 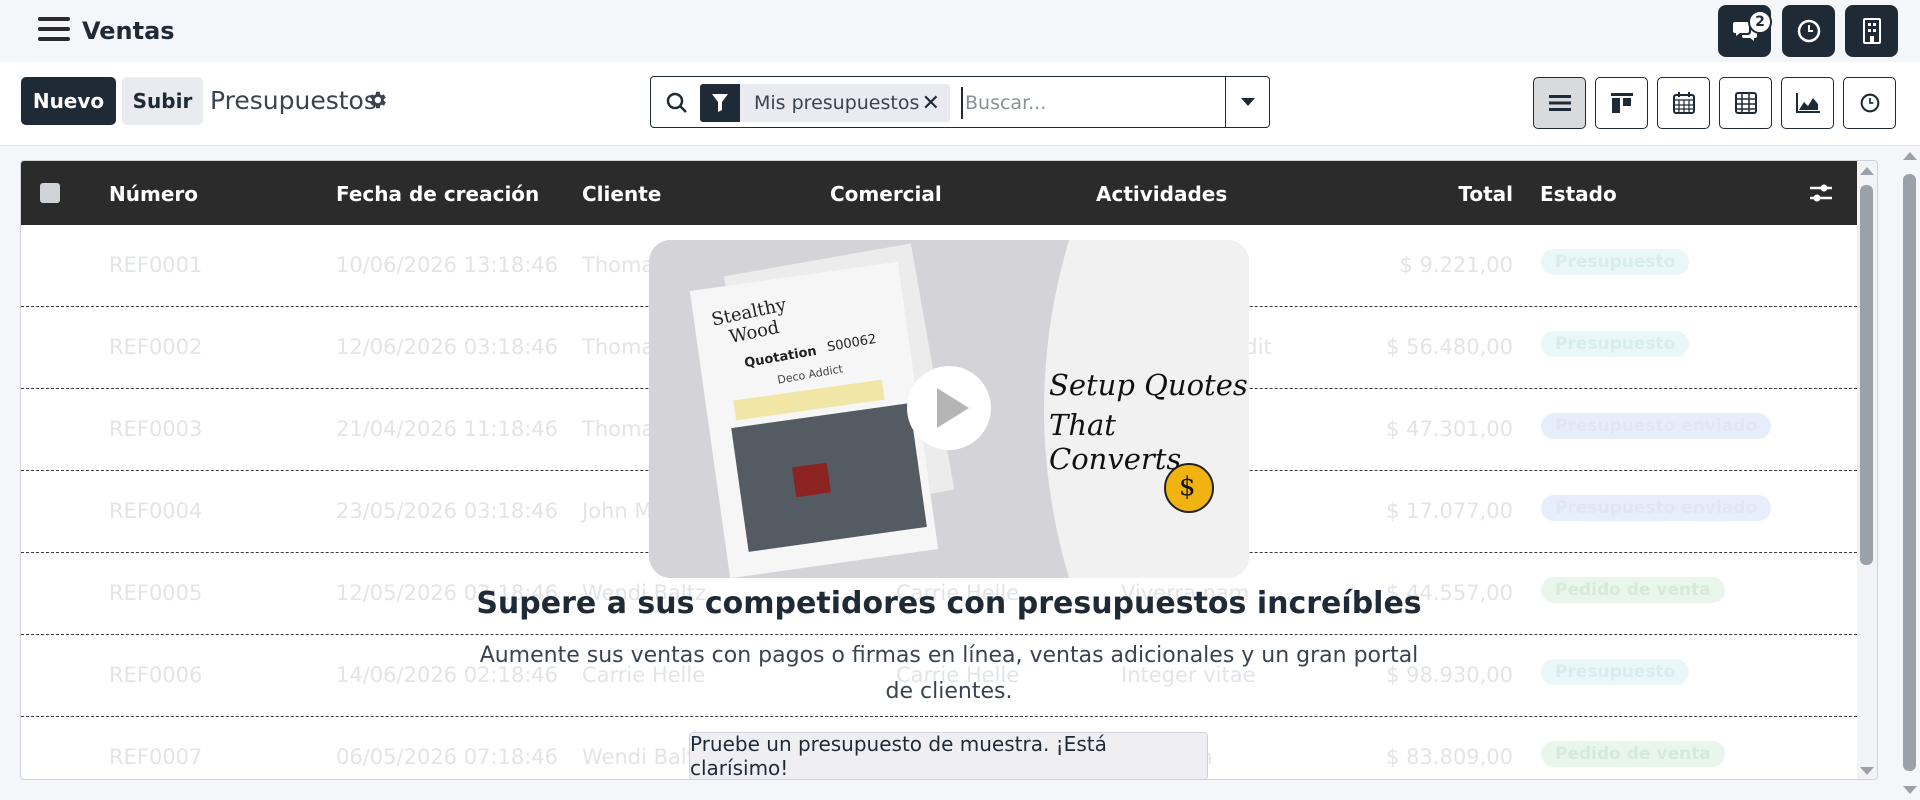 I want to click on new-button: Nuevo, so click(x=68, y=101).